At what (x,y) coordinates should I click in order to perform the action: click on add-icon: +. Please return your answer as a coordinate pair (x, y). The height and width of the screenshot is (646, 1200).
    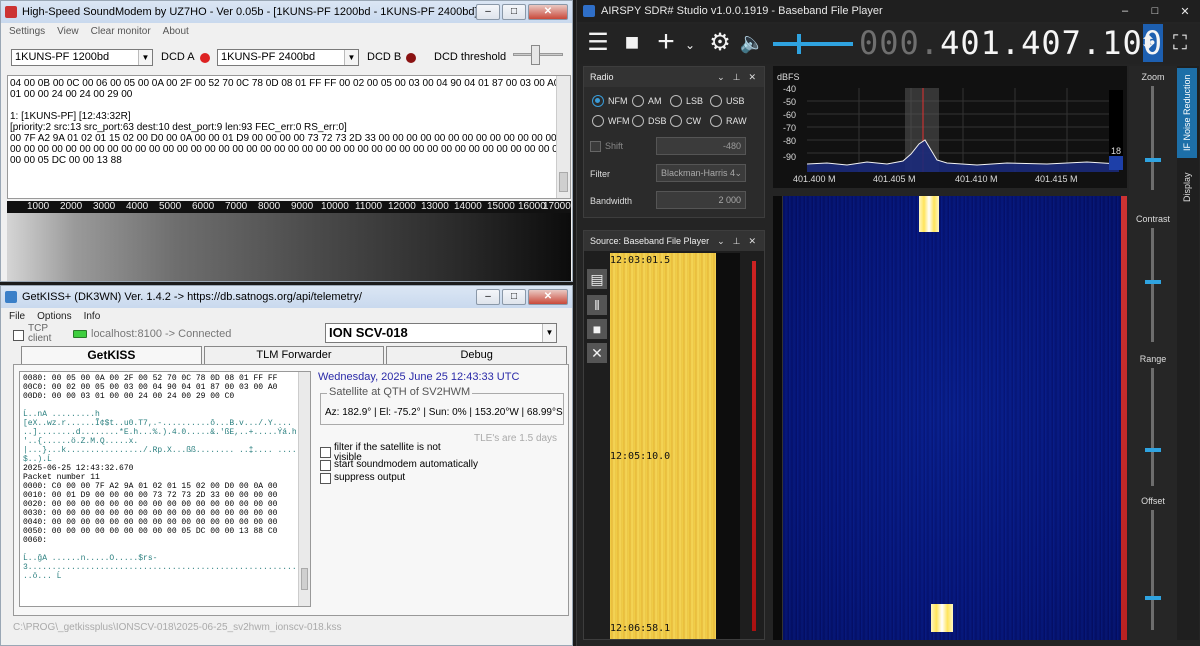
    Looking at the image, I should click on (666, 42).